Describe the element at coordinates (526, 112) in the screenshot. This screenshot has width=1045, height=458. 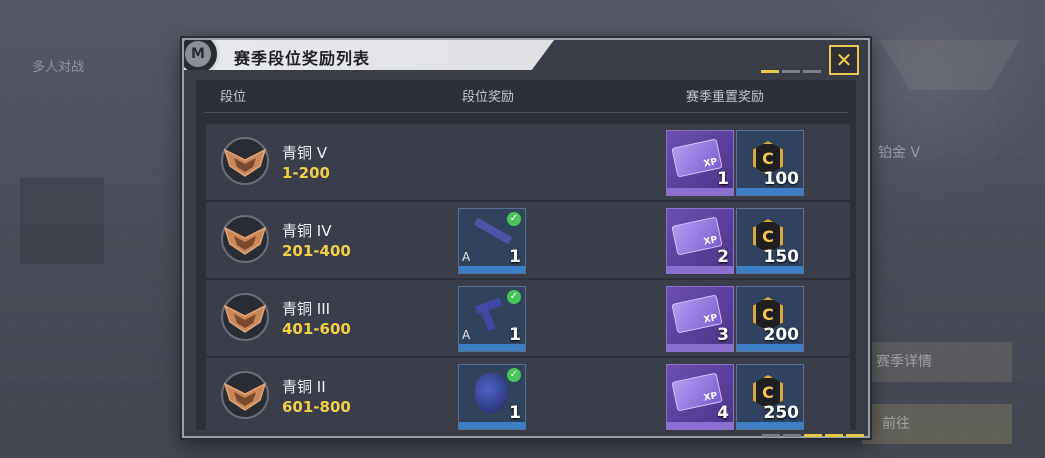
I see `header-divider` at that location.